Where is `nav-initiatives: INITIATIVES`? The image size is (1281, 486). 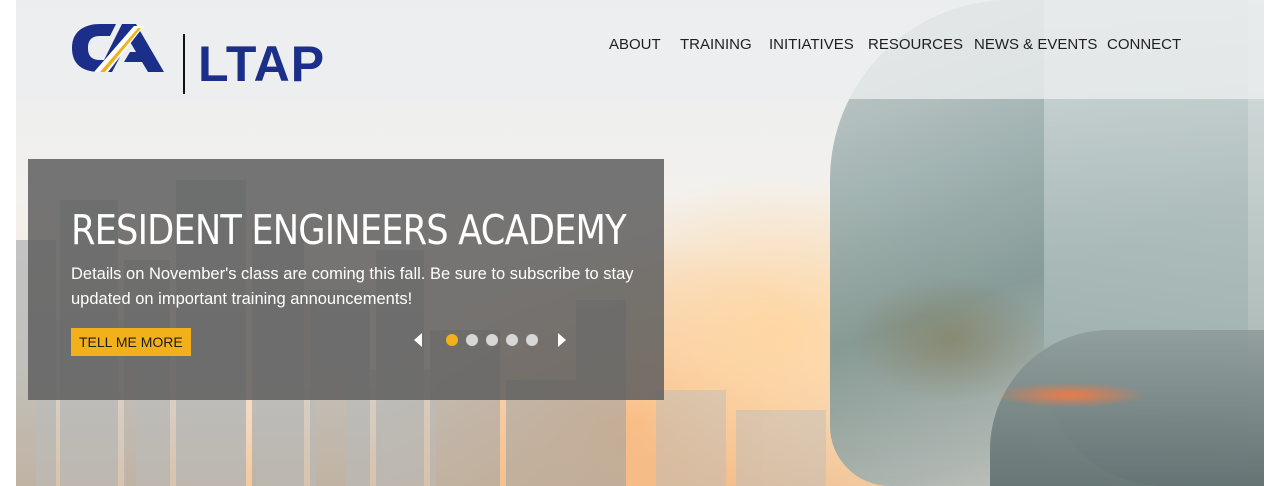 nav-initiatives: INITIATIVES is located at coordinates (811, 44).